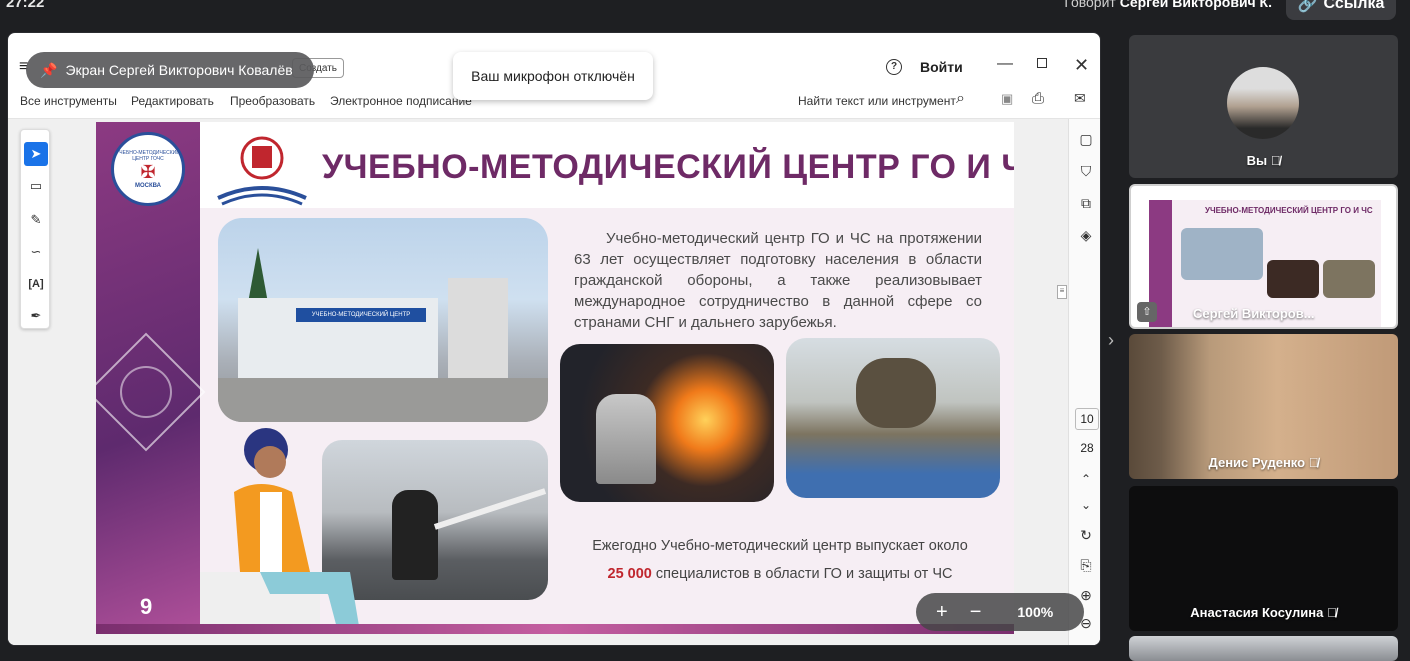 Image resolution: width=1410 pixels, height=661 pixels. I want to click on fire-training-photo, so click(667, 423).